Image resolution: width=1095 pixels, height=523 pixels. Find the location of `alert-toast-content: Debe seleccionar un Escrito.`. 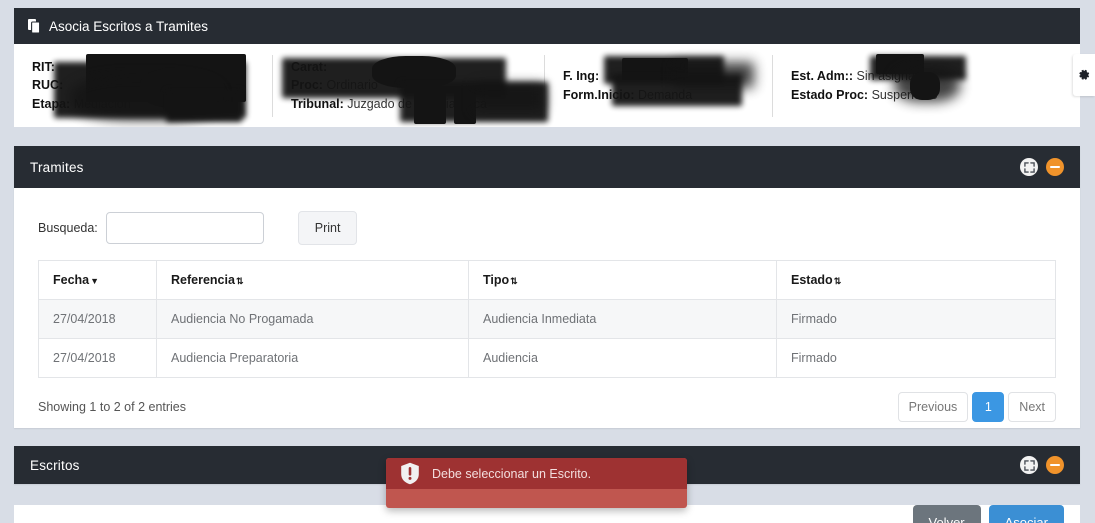

alert-toast-content: Debe seleccionar un Escrito. is located at coordinates (536, 473).